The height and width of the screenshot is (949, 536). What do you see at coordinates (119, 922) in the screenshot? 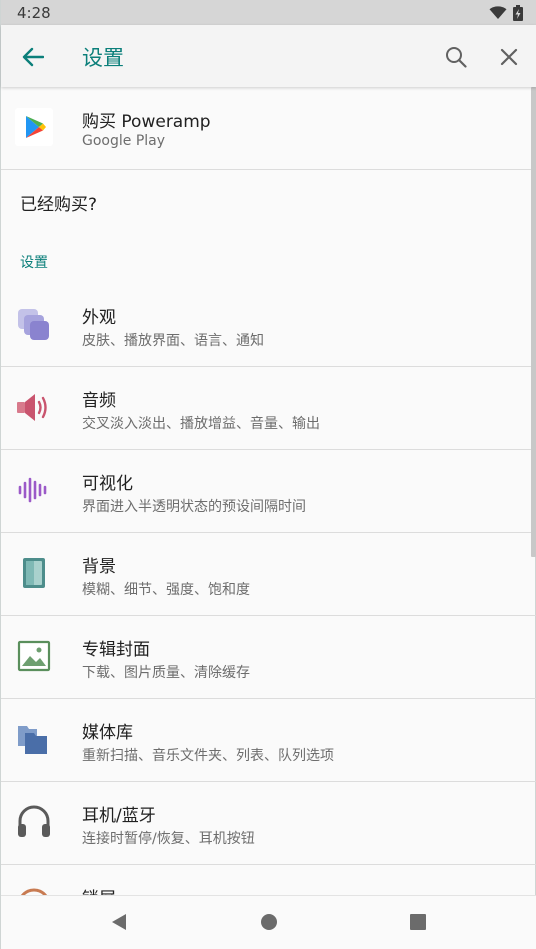
I see `nav-back-icon` at bounding box center [119, 922].